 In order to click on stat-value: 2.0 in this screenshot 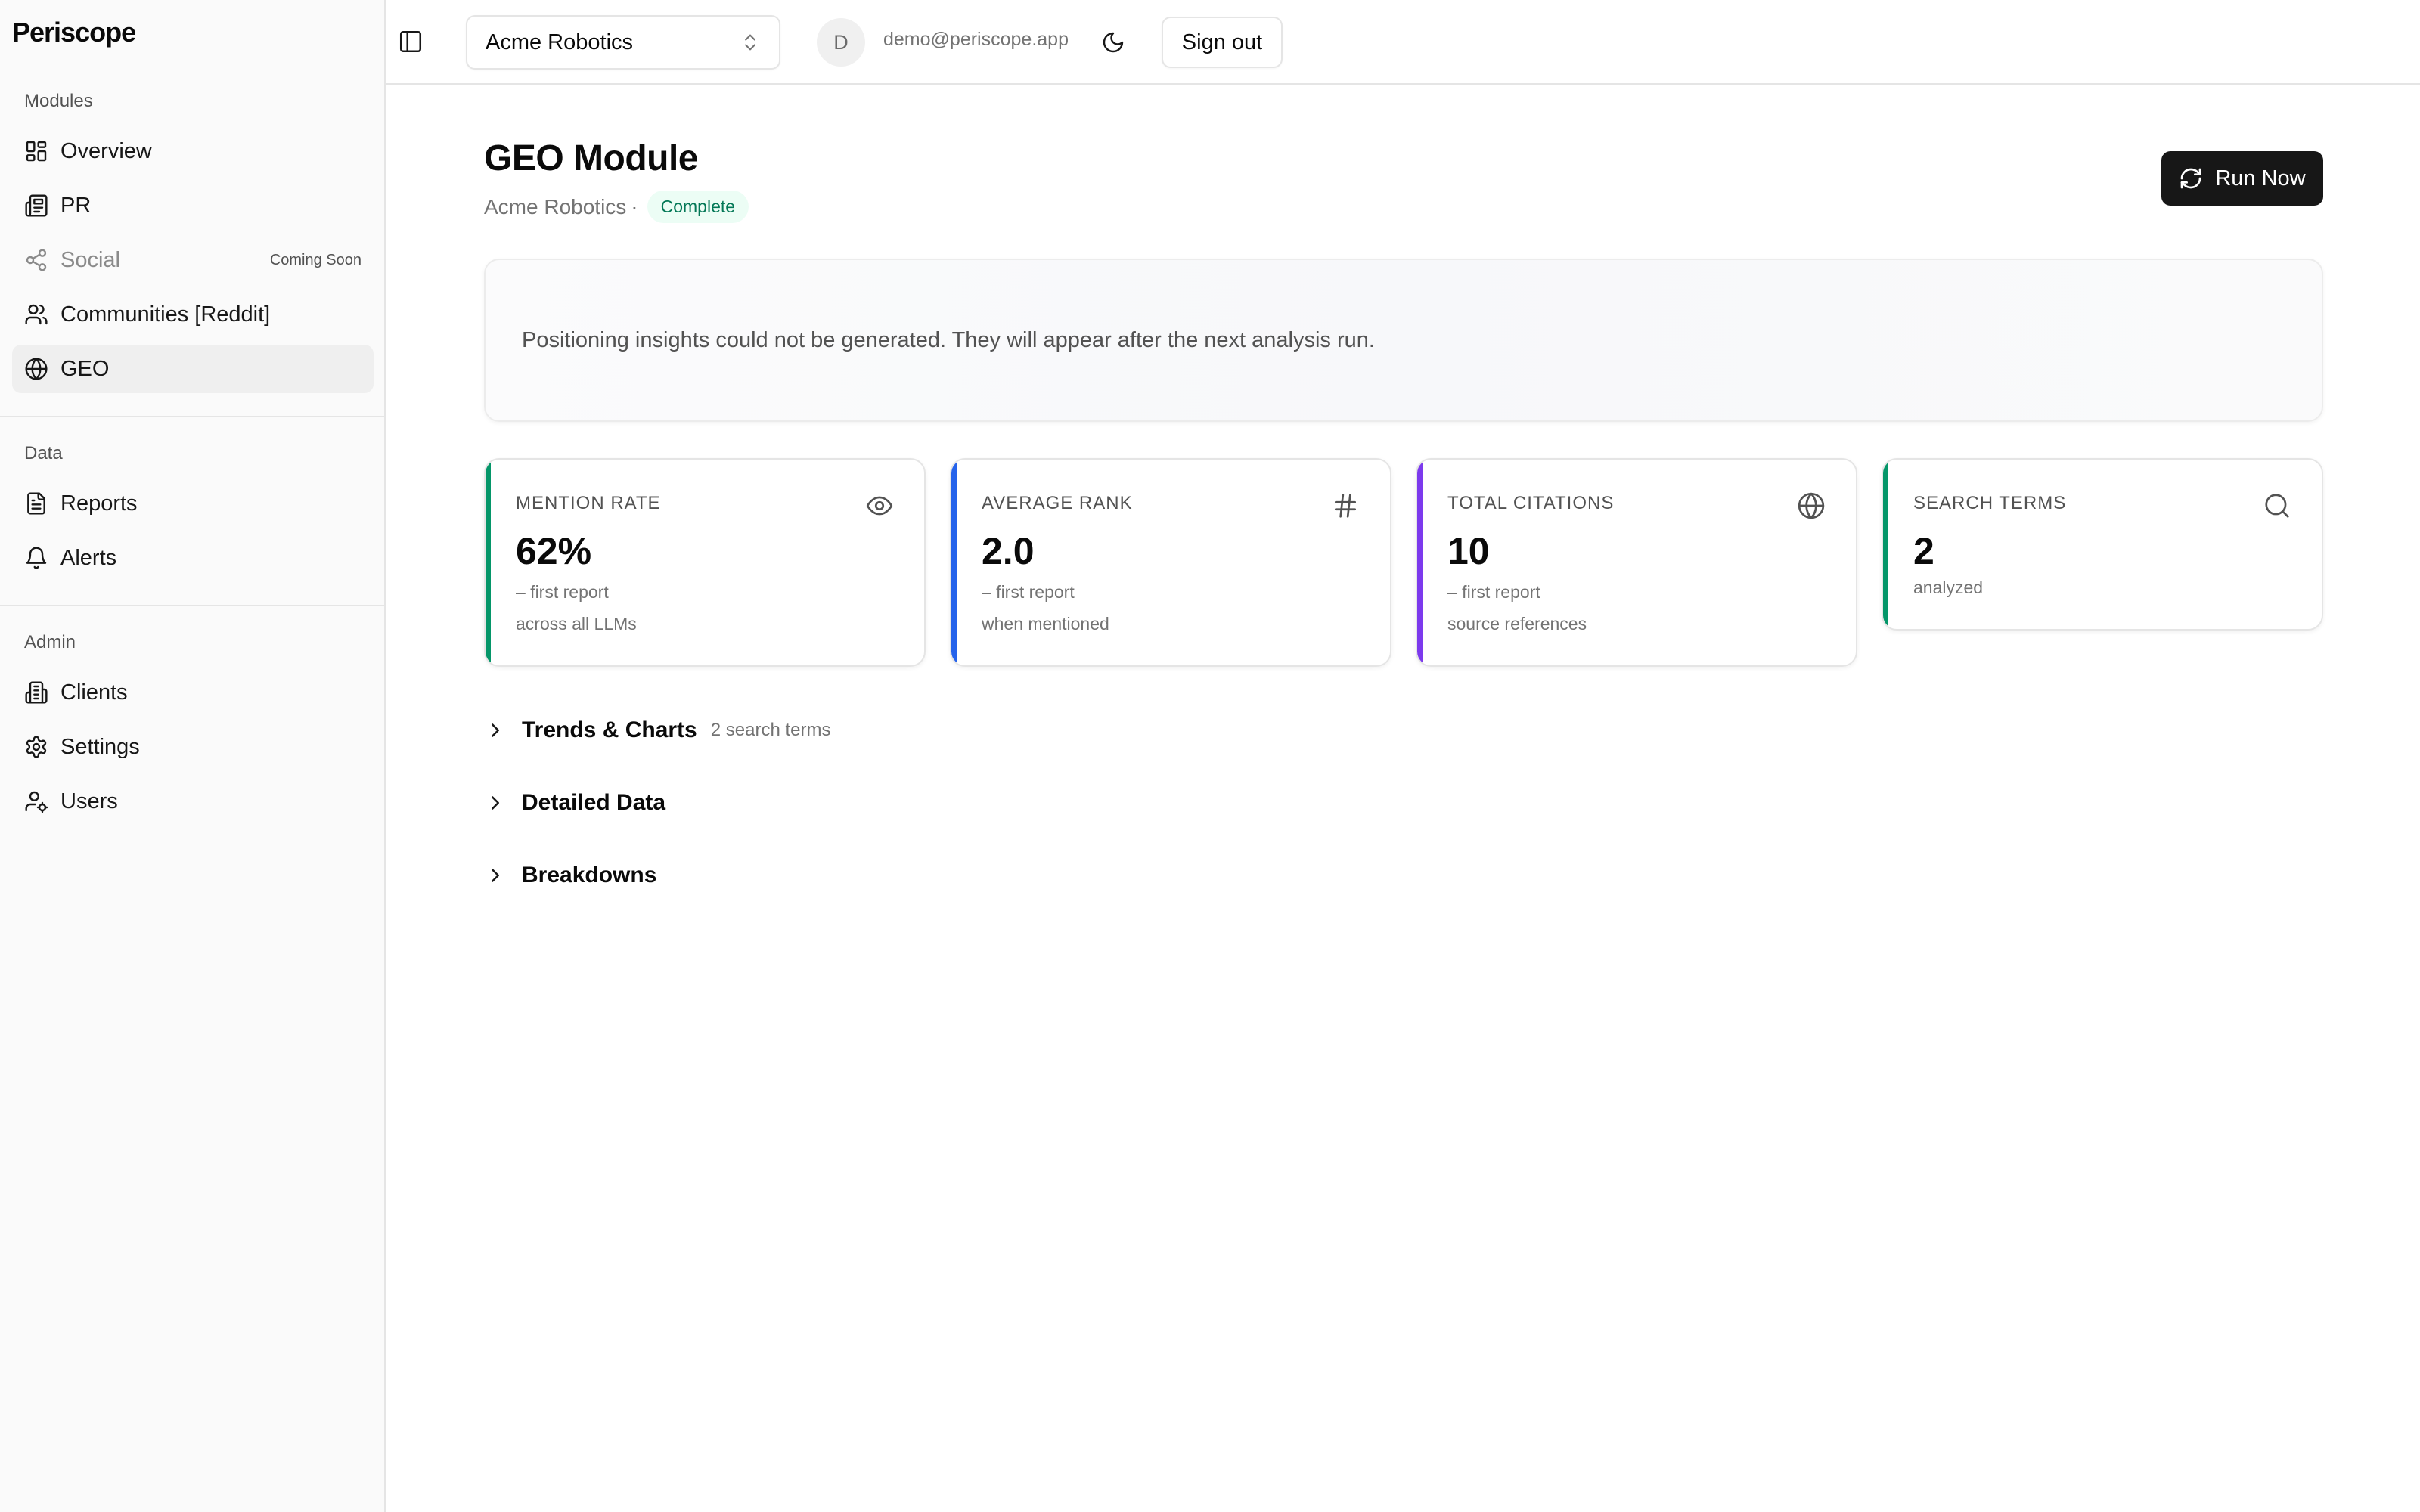, I will do `click(1009, 551)`.